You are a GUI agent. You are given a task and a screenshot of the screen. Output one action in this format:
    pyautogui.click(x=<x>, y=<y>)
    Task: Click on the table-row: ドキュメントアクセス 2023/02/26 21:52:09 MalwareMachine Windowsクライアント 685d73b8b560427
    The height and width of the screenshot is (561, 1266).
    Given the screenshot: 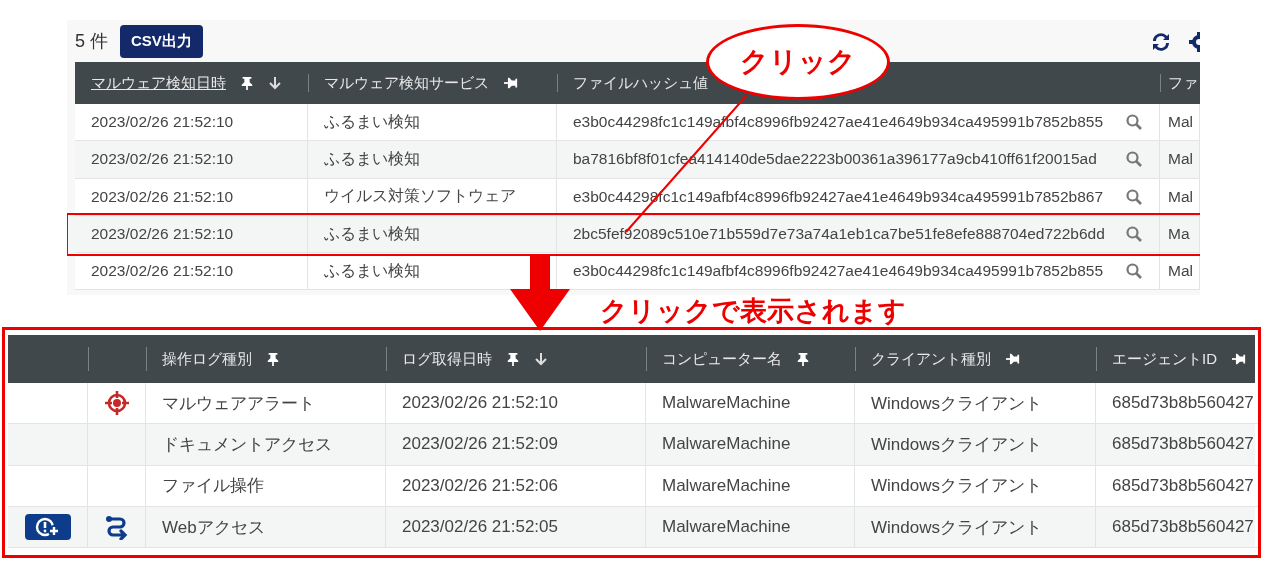 What is the action you would take?
    pyautogui.click(x=631, y=445)
    